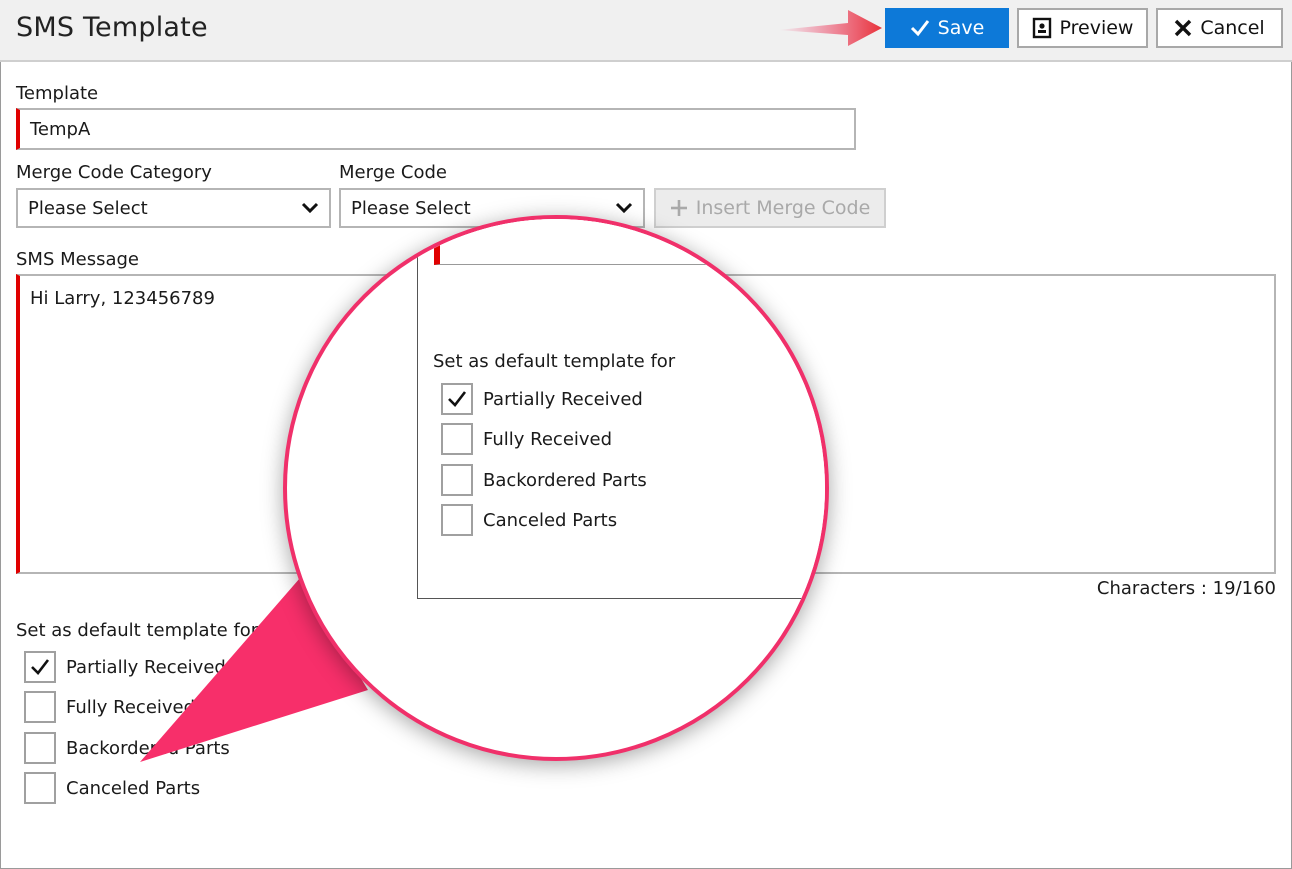  I want to click on checkbox-partially-received: Partially Received, so click(125, 667).